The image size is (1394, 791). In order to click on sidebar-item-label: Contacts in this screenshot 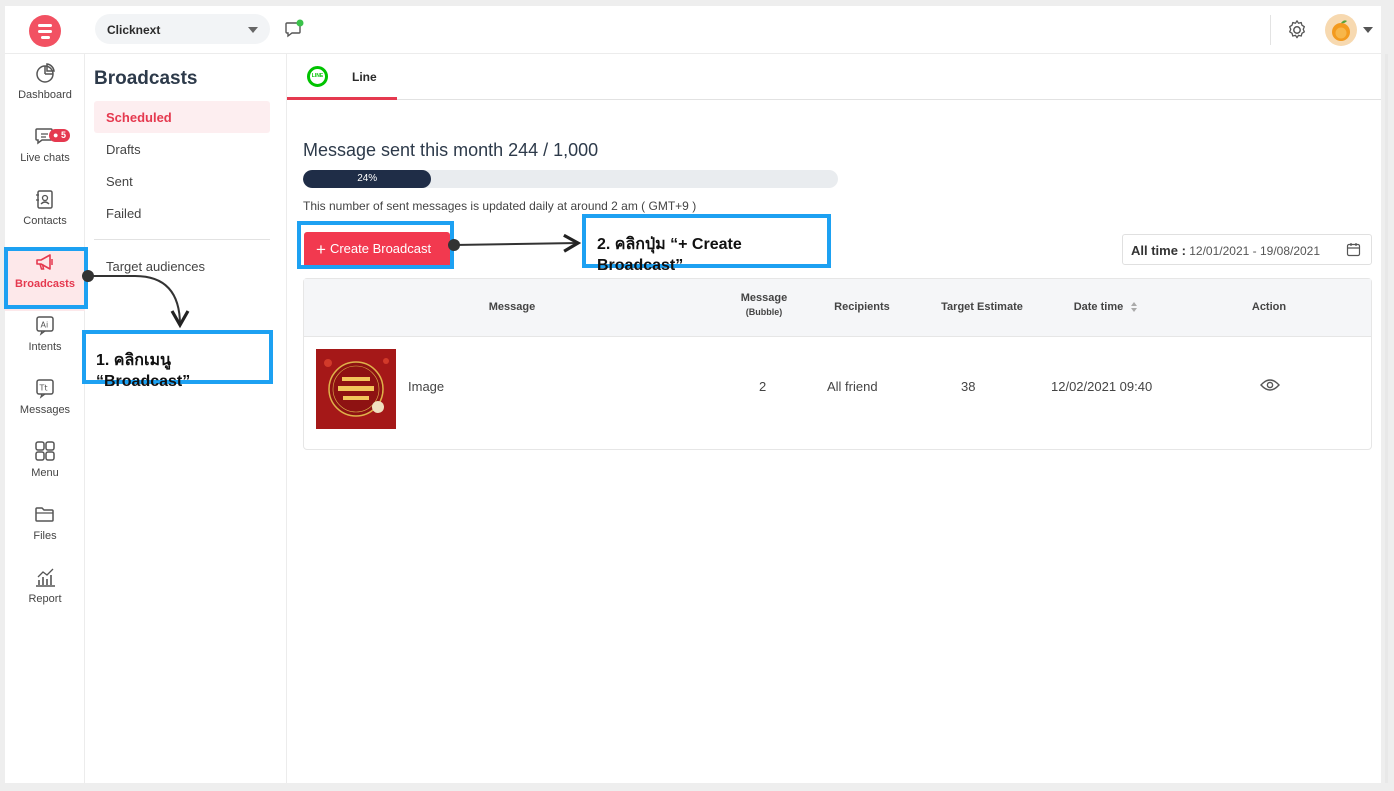, I will do `click(45, 221)`.